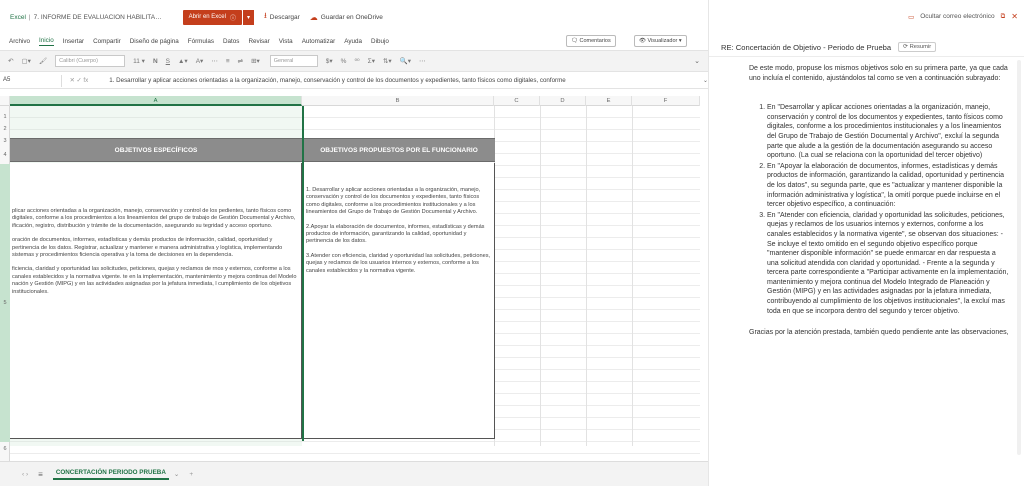  Describe the element at coordinates (240, 61) in the screenshot. I see `wrap-text-icon: ⇌` at that location.